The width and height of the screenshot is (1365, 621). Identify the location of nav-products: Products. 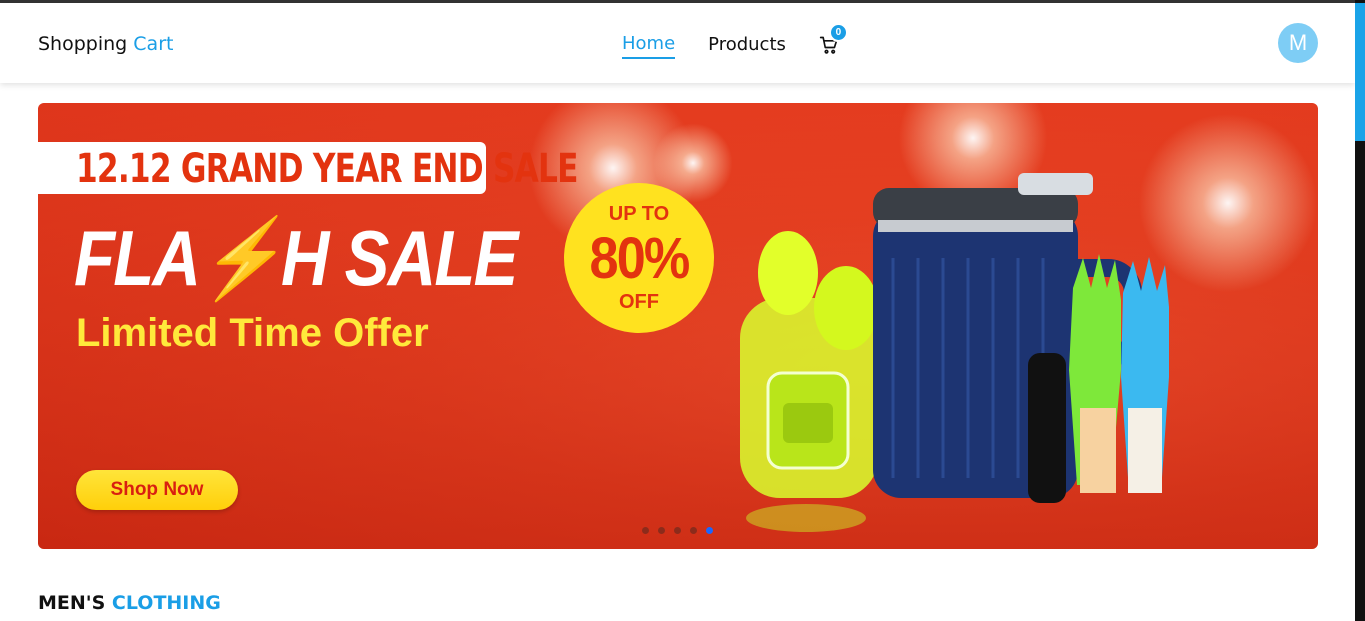
(747, 46).